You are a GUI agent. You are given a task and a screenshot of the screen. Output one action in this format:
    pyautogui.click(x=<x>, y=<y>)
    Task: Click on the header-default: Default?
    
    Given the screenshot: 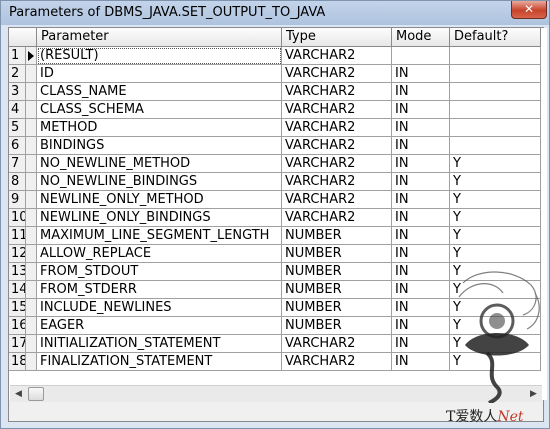 What is the action you would take?
    pyautogui.click(x=495, y=37)
    